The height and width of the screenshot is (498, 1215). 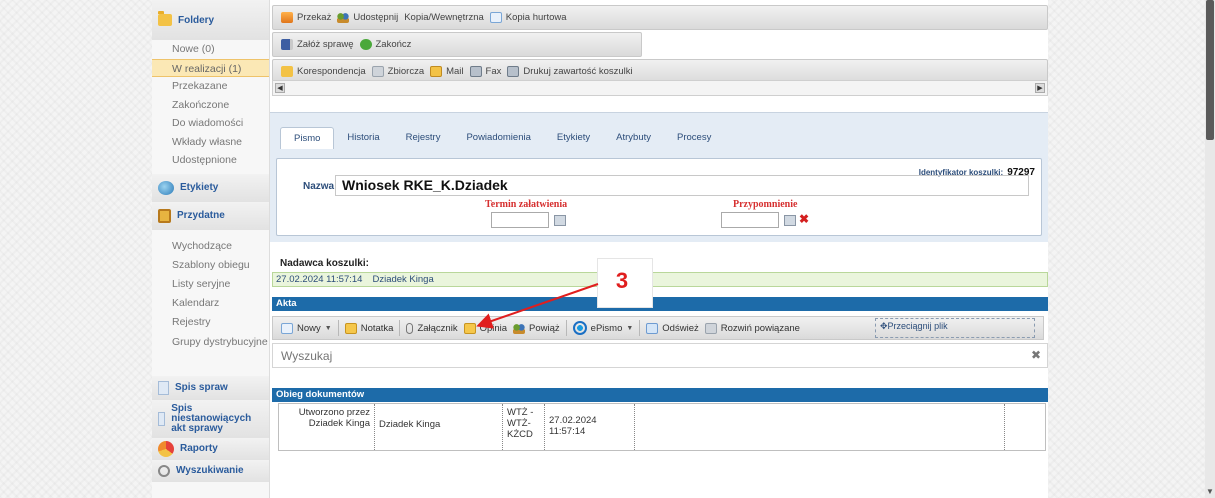 I want to click on search-icon, so click(x=164, y=470).